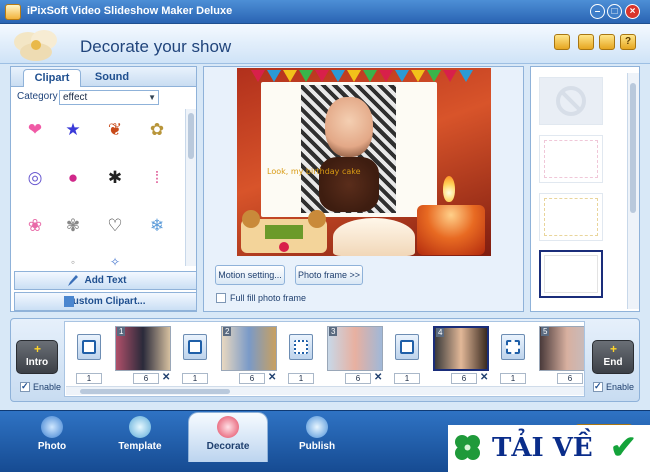  I want to click on frame-selected, so click(571, 274).